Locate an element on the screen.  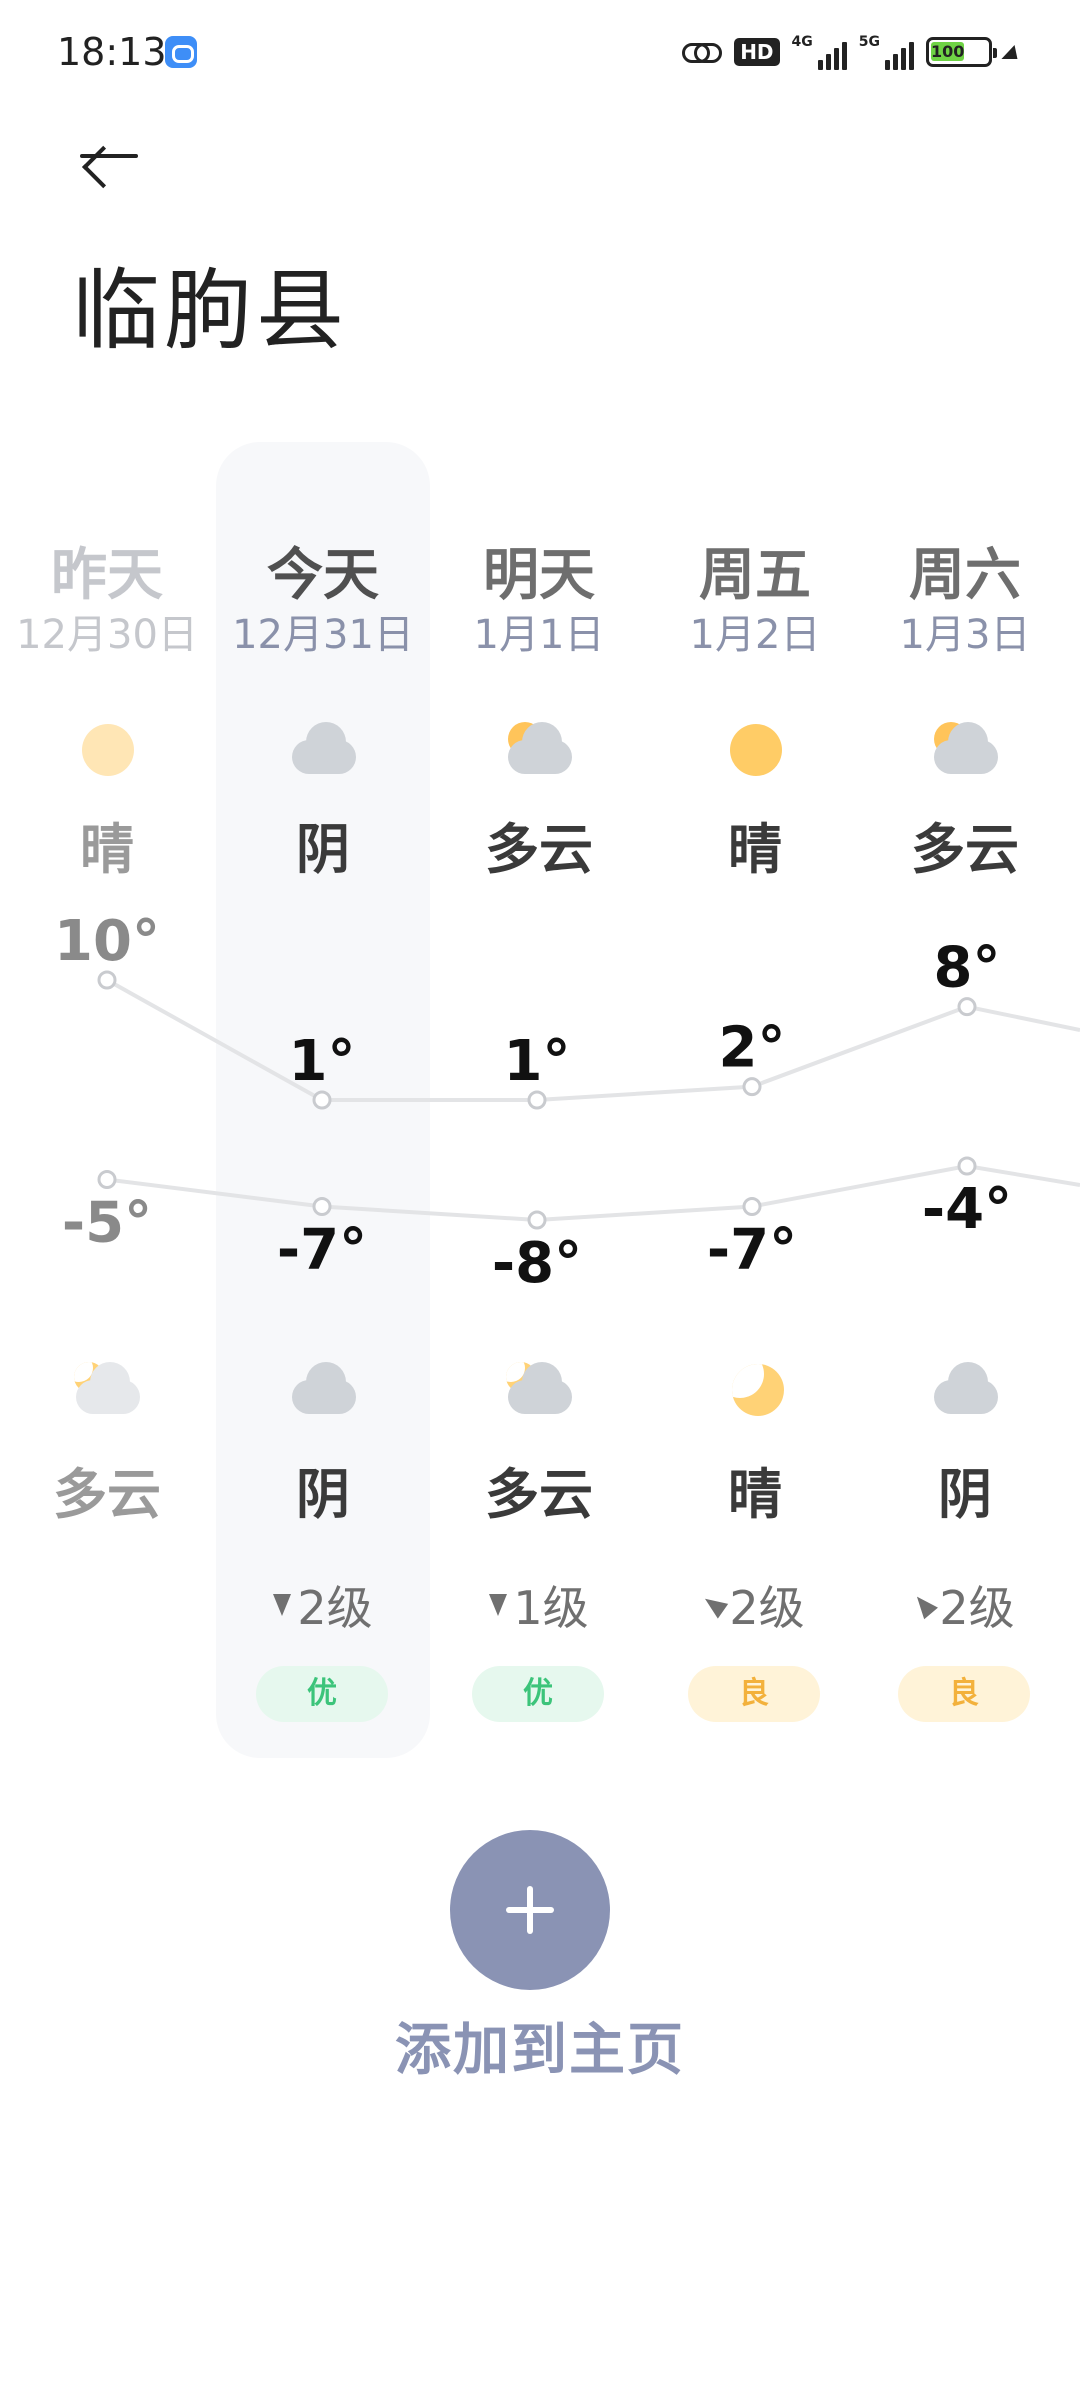
status-indicators: HD 4G 5G 100 is located at coordinates (852, 52).